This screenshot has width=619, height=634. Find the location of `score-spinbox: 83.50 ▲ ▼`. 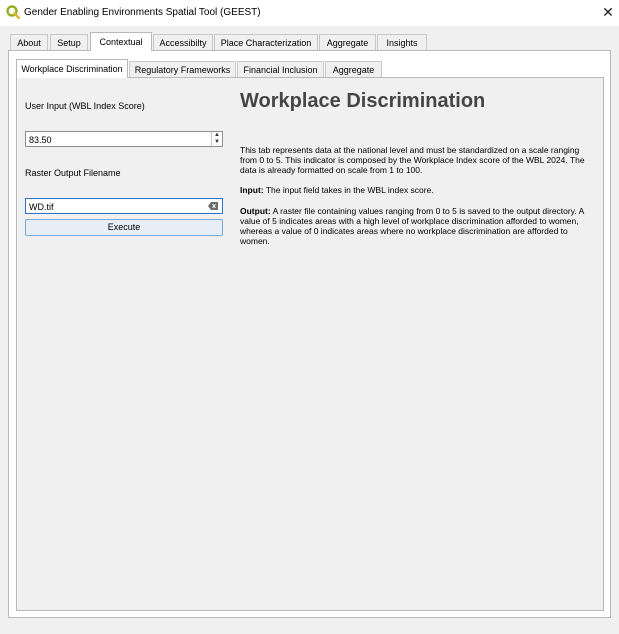

score-spinbox: 83.50 ▲ ▼ is located at coordinates (124, 139).